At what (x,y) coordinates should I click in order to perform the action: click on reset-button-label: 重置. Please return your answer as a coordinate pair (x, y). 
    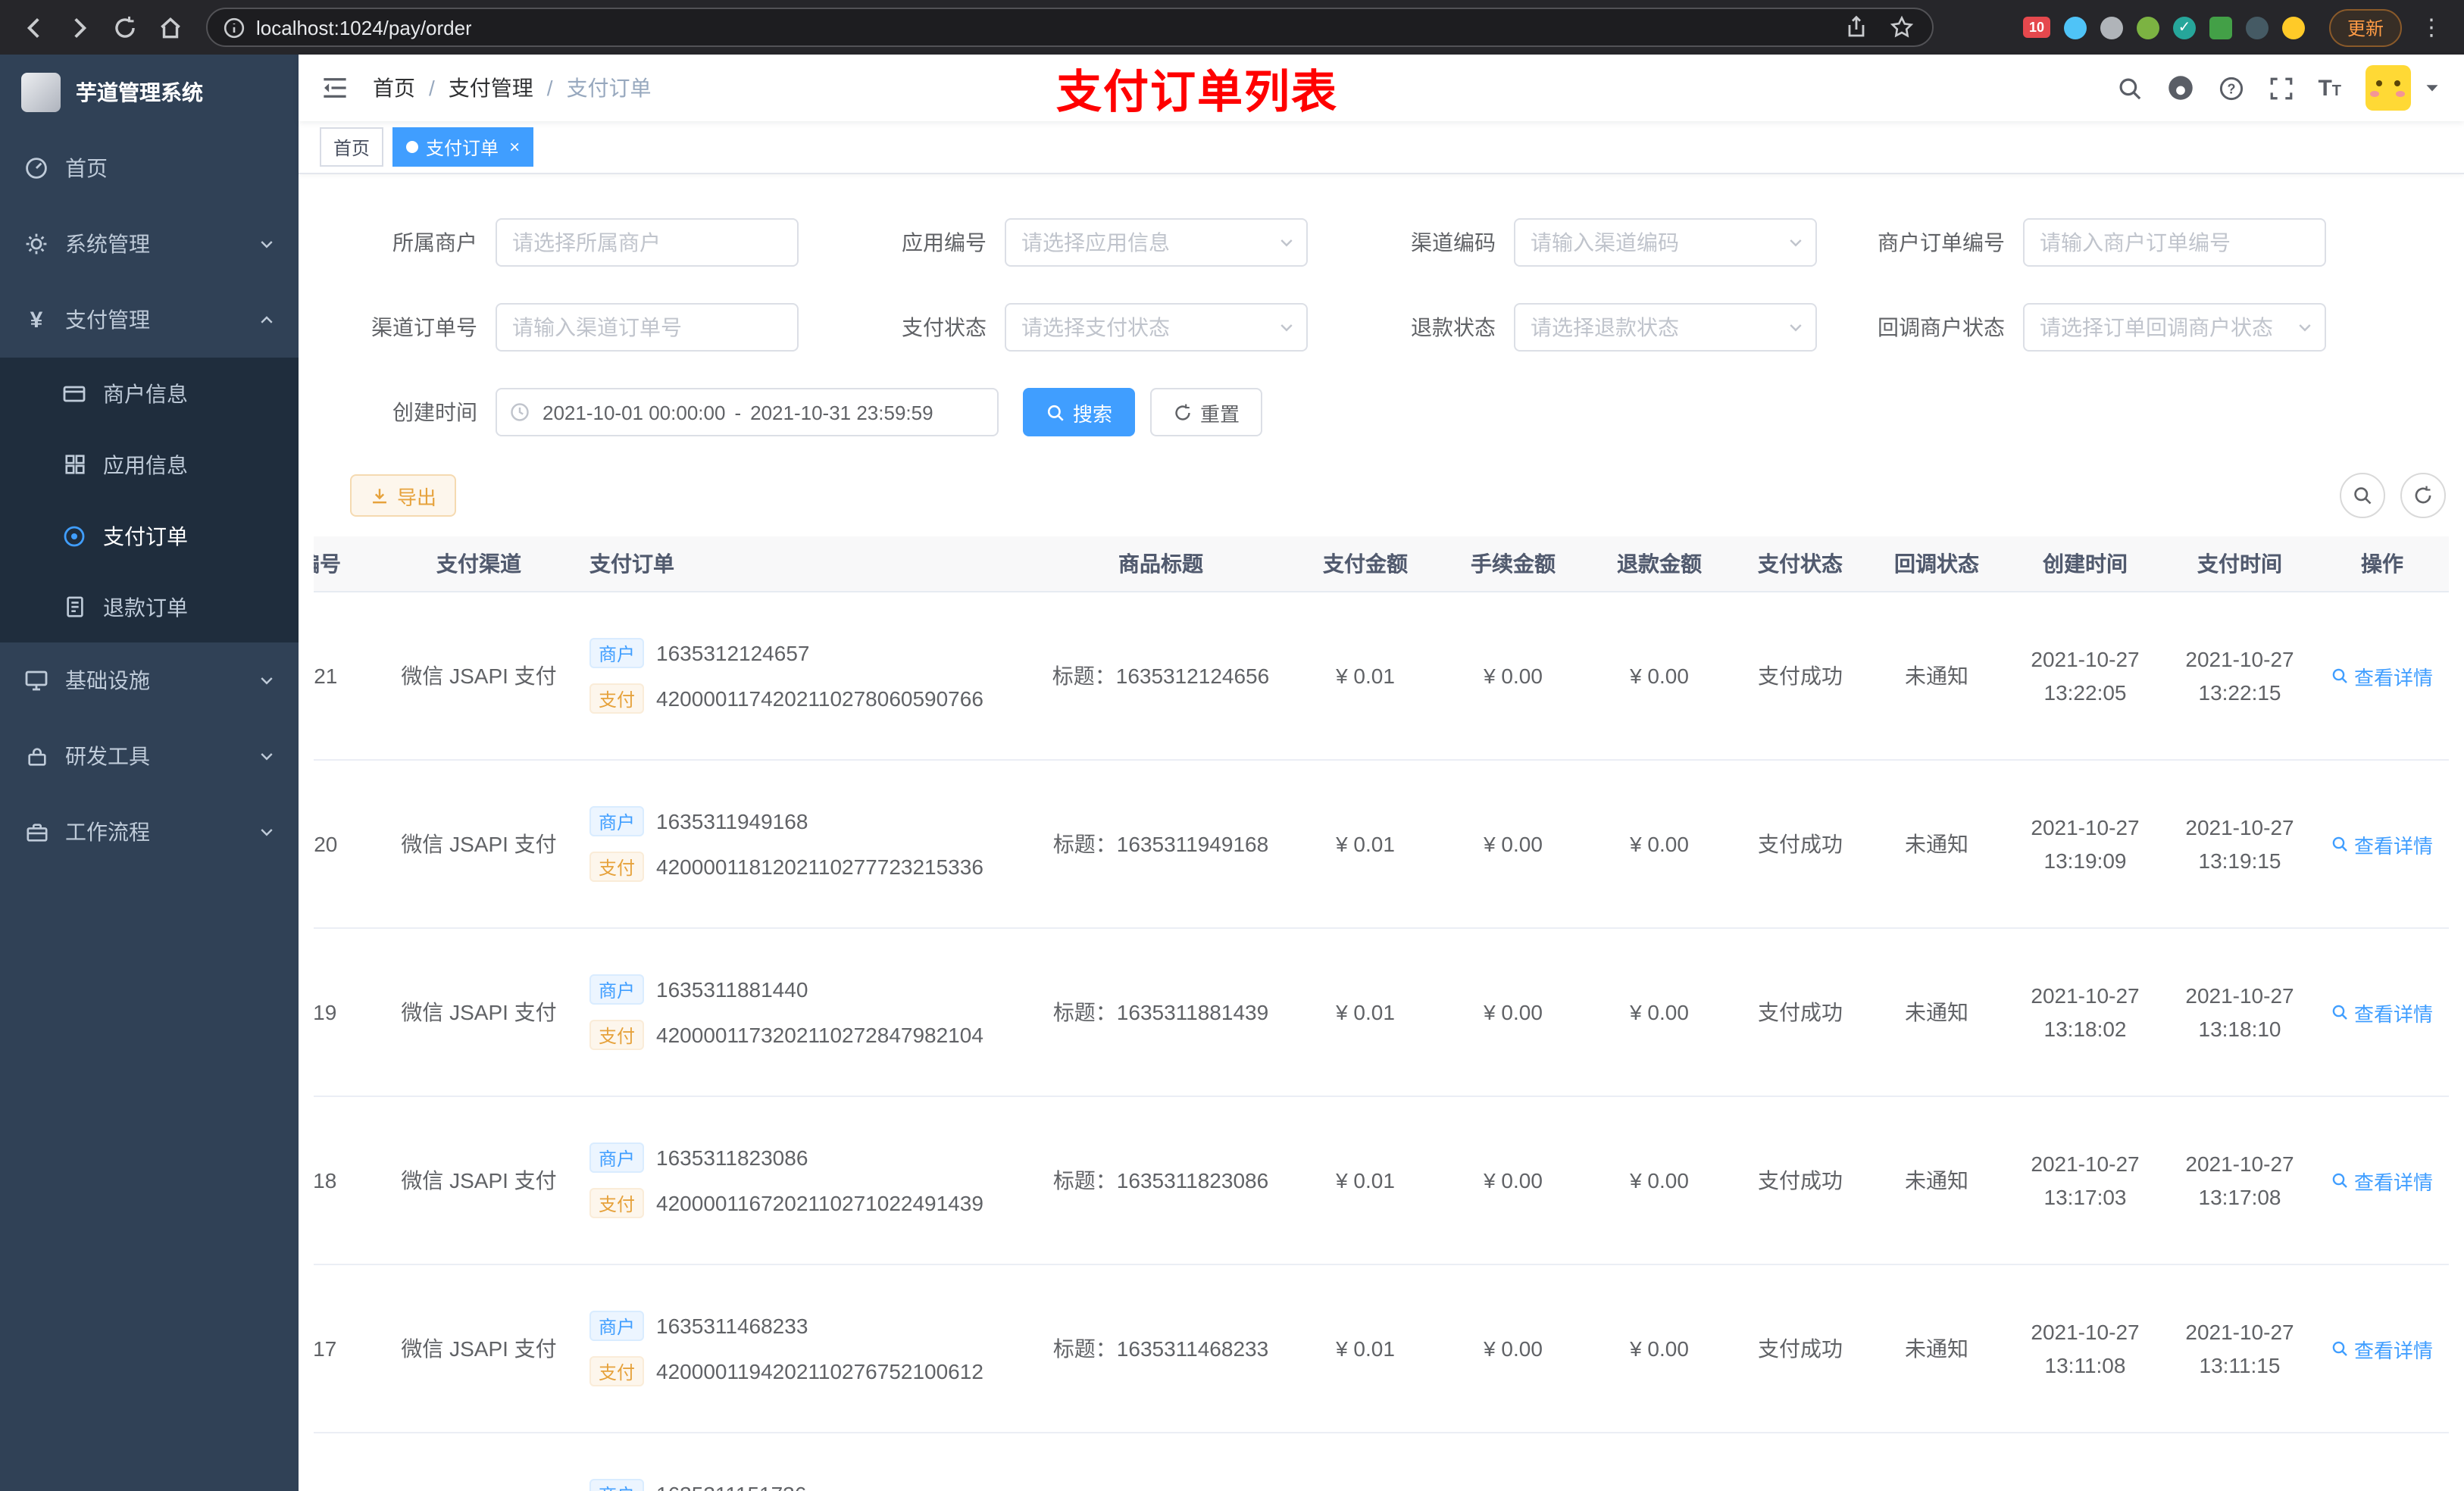
    Looking at the image, I should click on (1220, 413).